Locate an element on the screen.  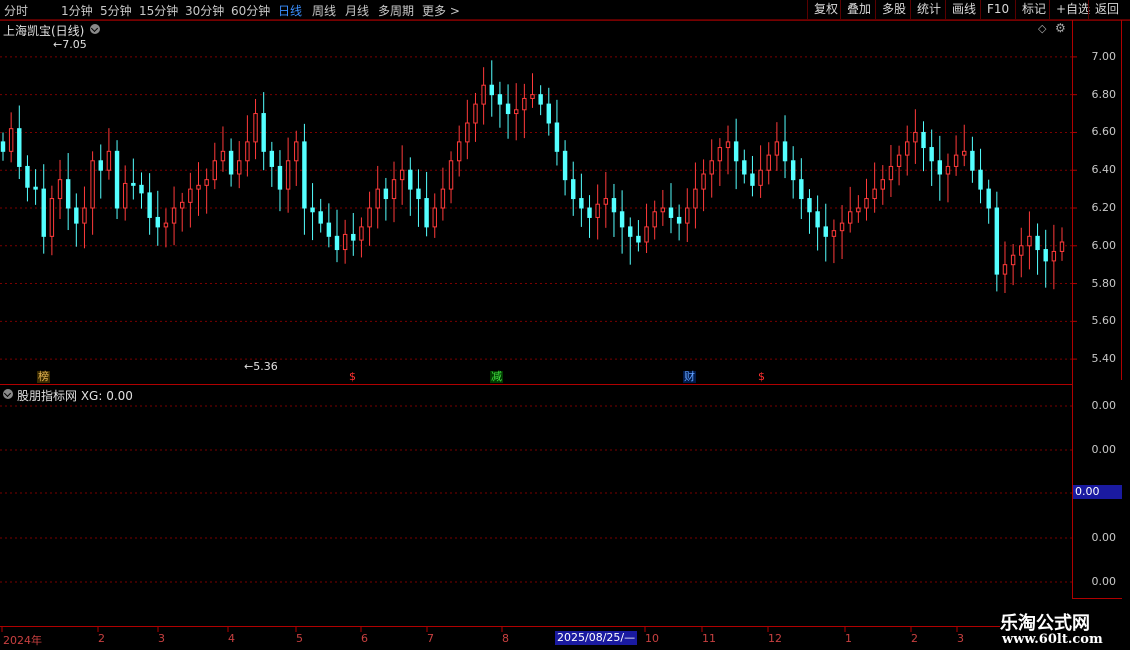
indicator-current-value: 0.00 is located at coordinates (1097, 492).